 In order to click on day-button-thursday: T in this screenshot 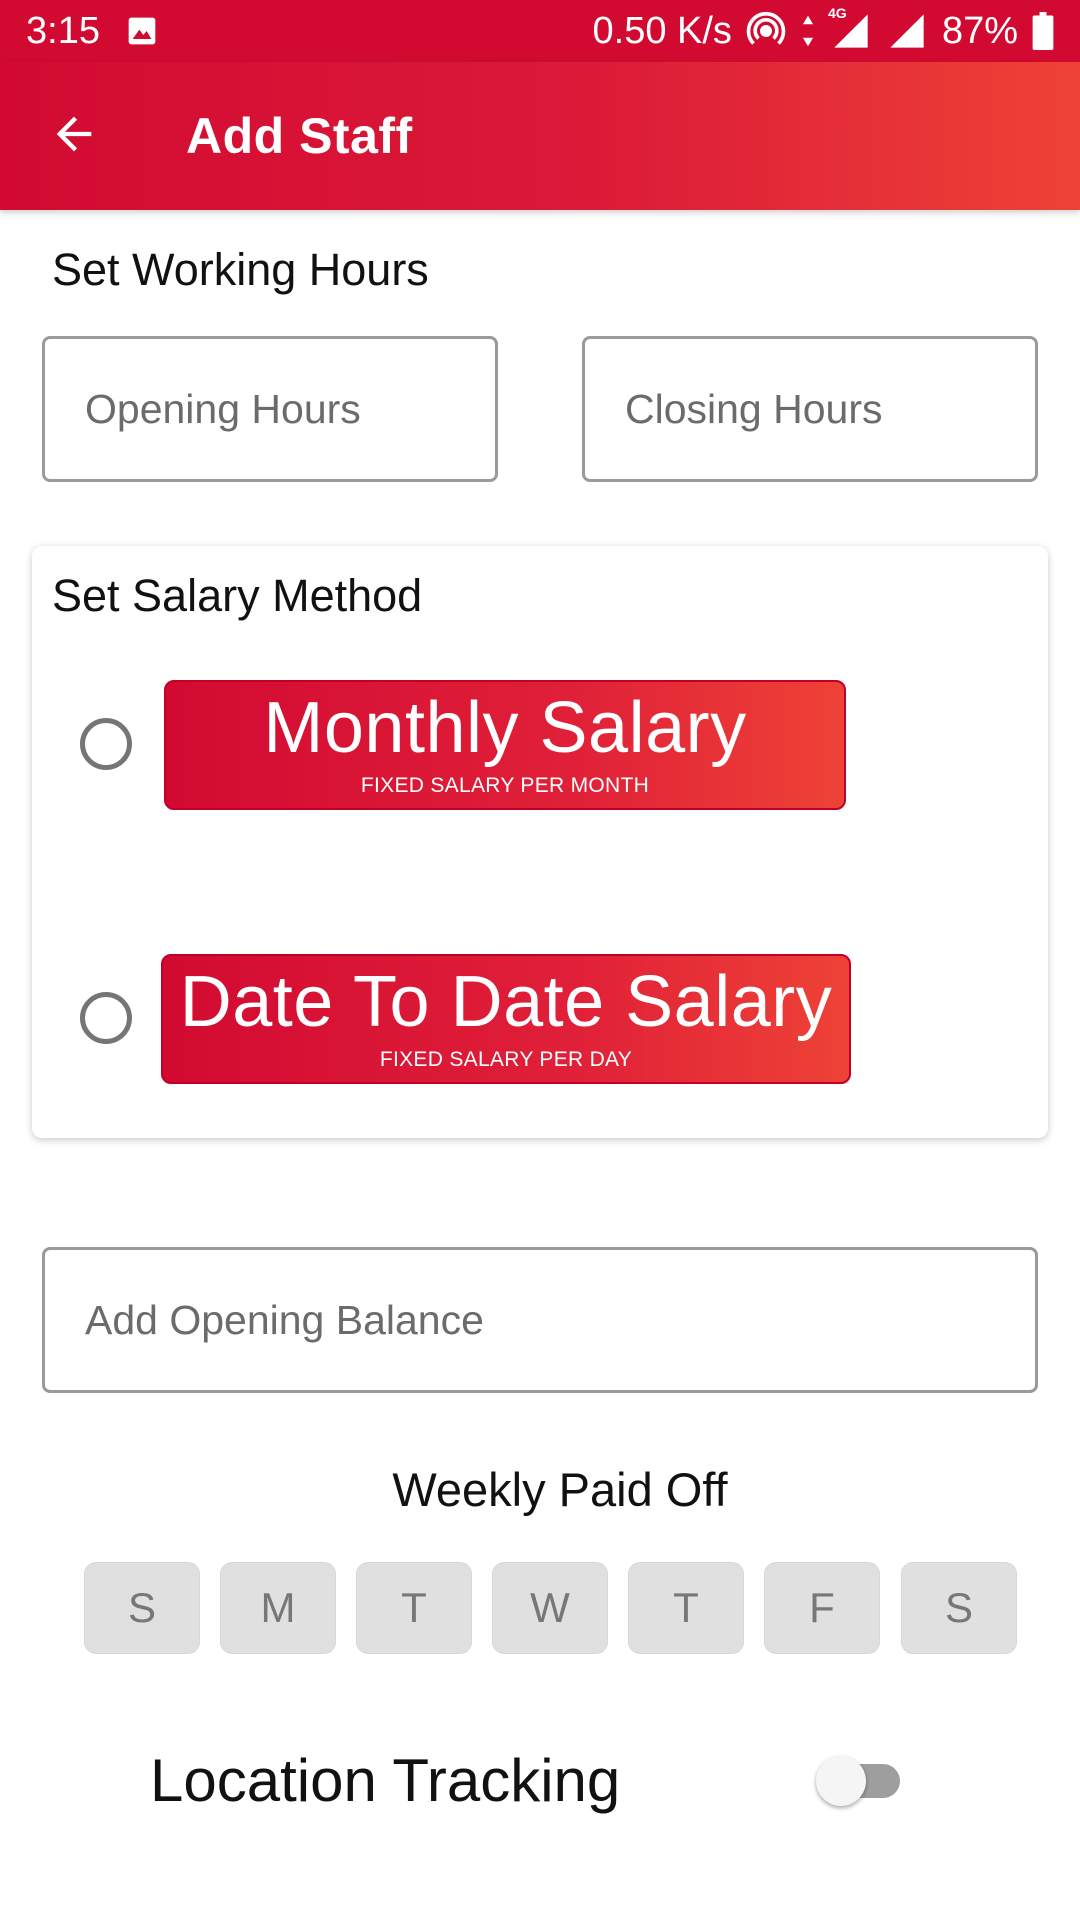, I will do `click(686, 1608)`.